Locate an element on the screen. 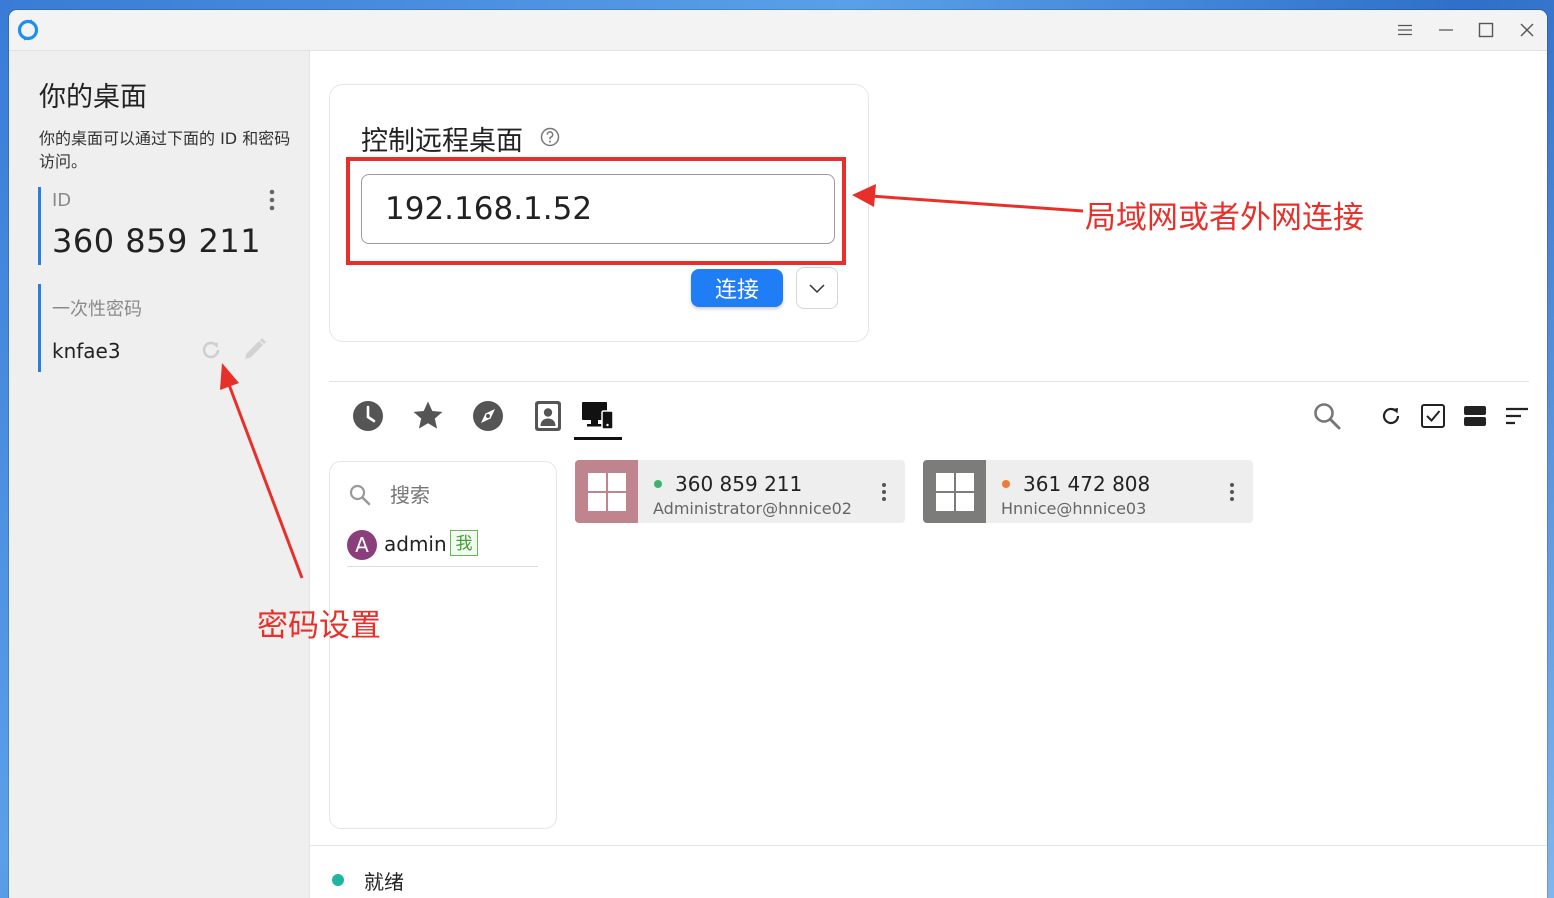 The height and width of the screenshot is (898, 1554). tab-recent-sessions-icon is located at coordinates (368, 416).